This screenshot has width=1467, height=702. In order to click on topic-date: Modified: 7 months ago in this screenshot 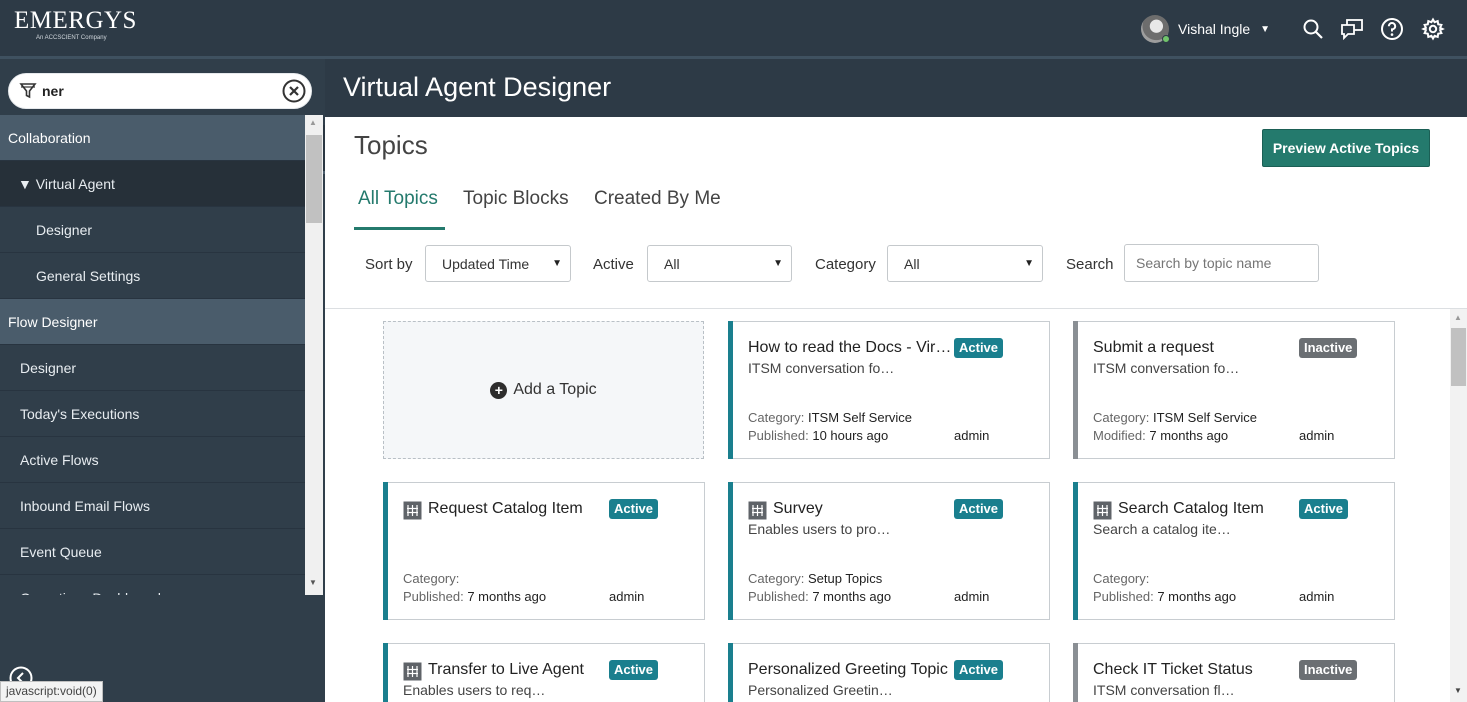, I will do `click(1160, 435)`.